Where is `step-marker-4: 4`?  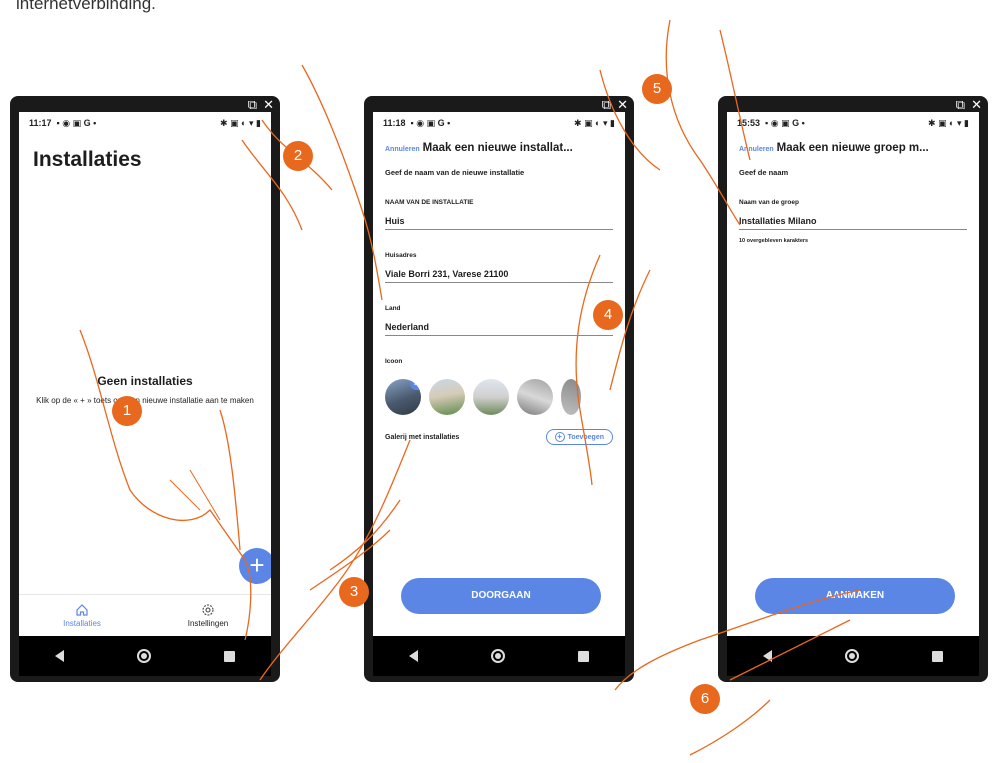
step-marker-4: 4 is located at coordinates (608, 315).